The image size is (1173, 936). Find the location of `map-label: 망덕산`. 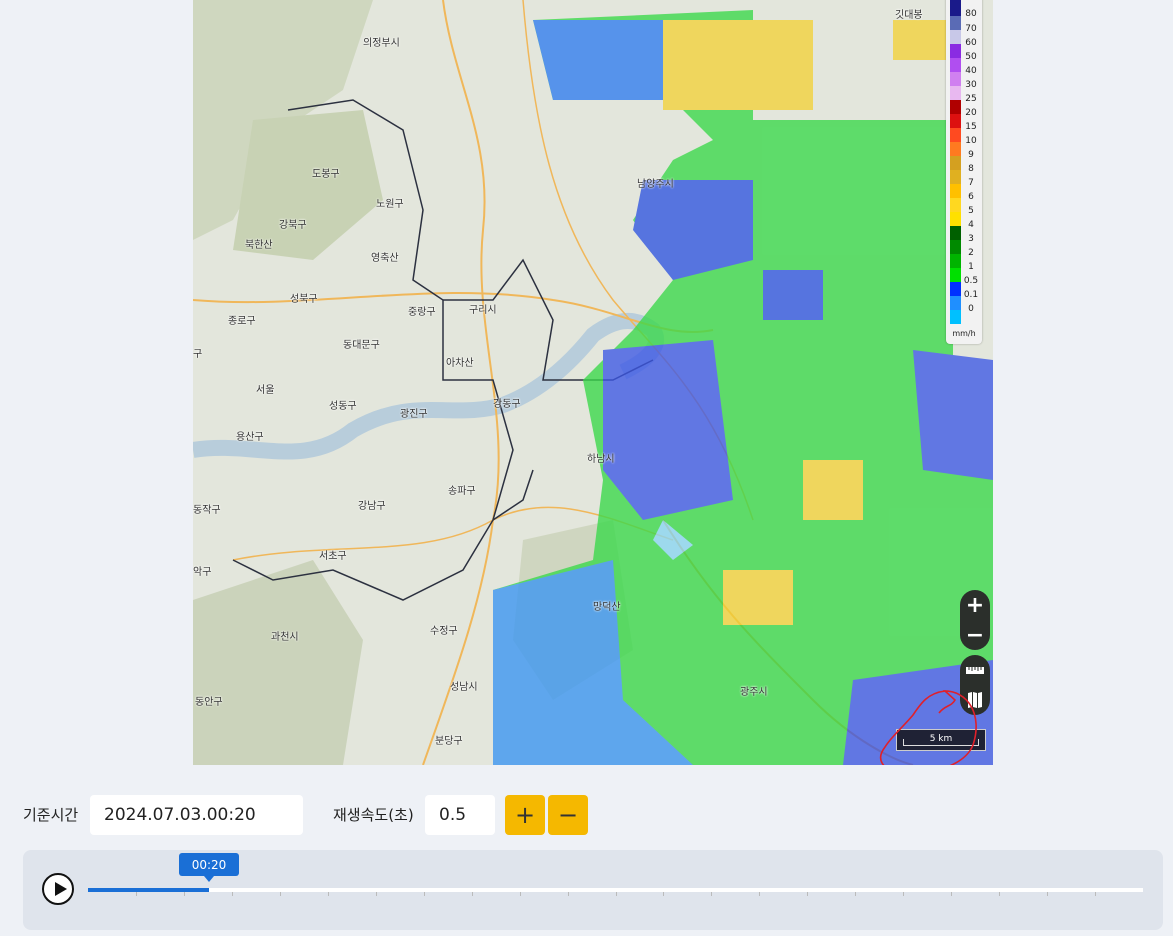

map-label: 망덕산 is located at coordinates (607, 607).